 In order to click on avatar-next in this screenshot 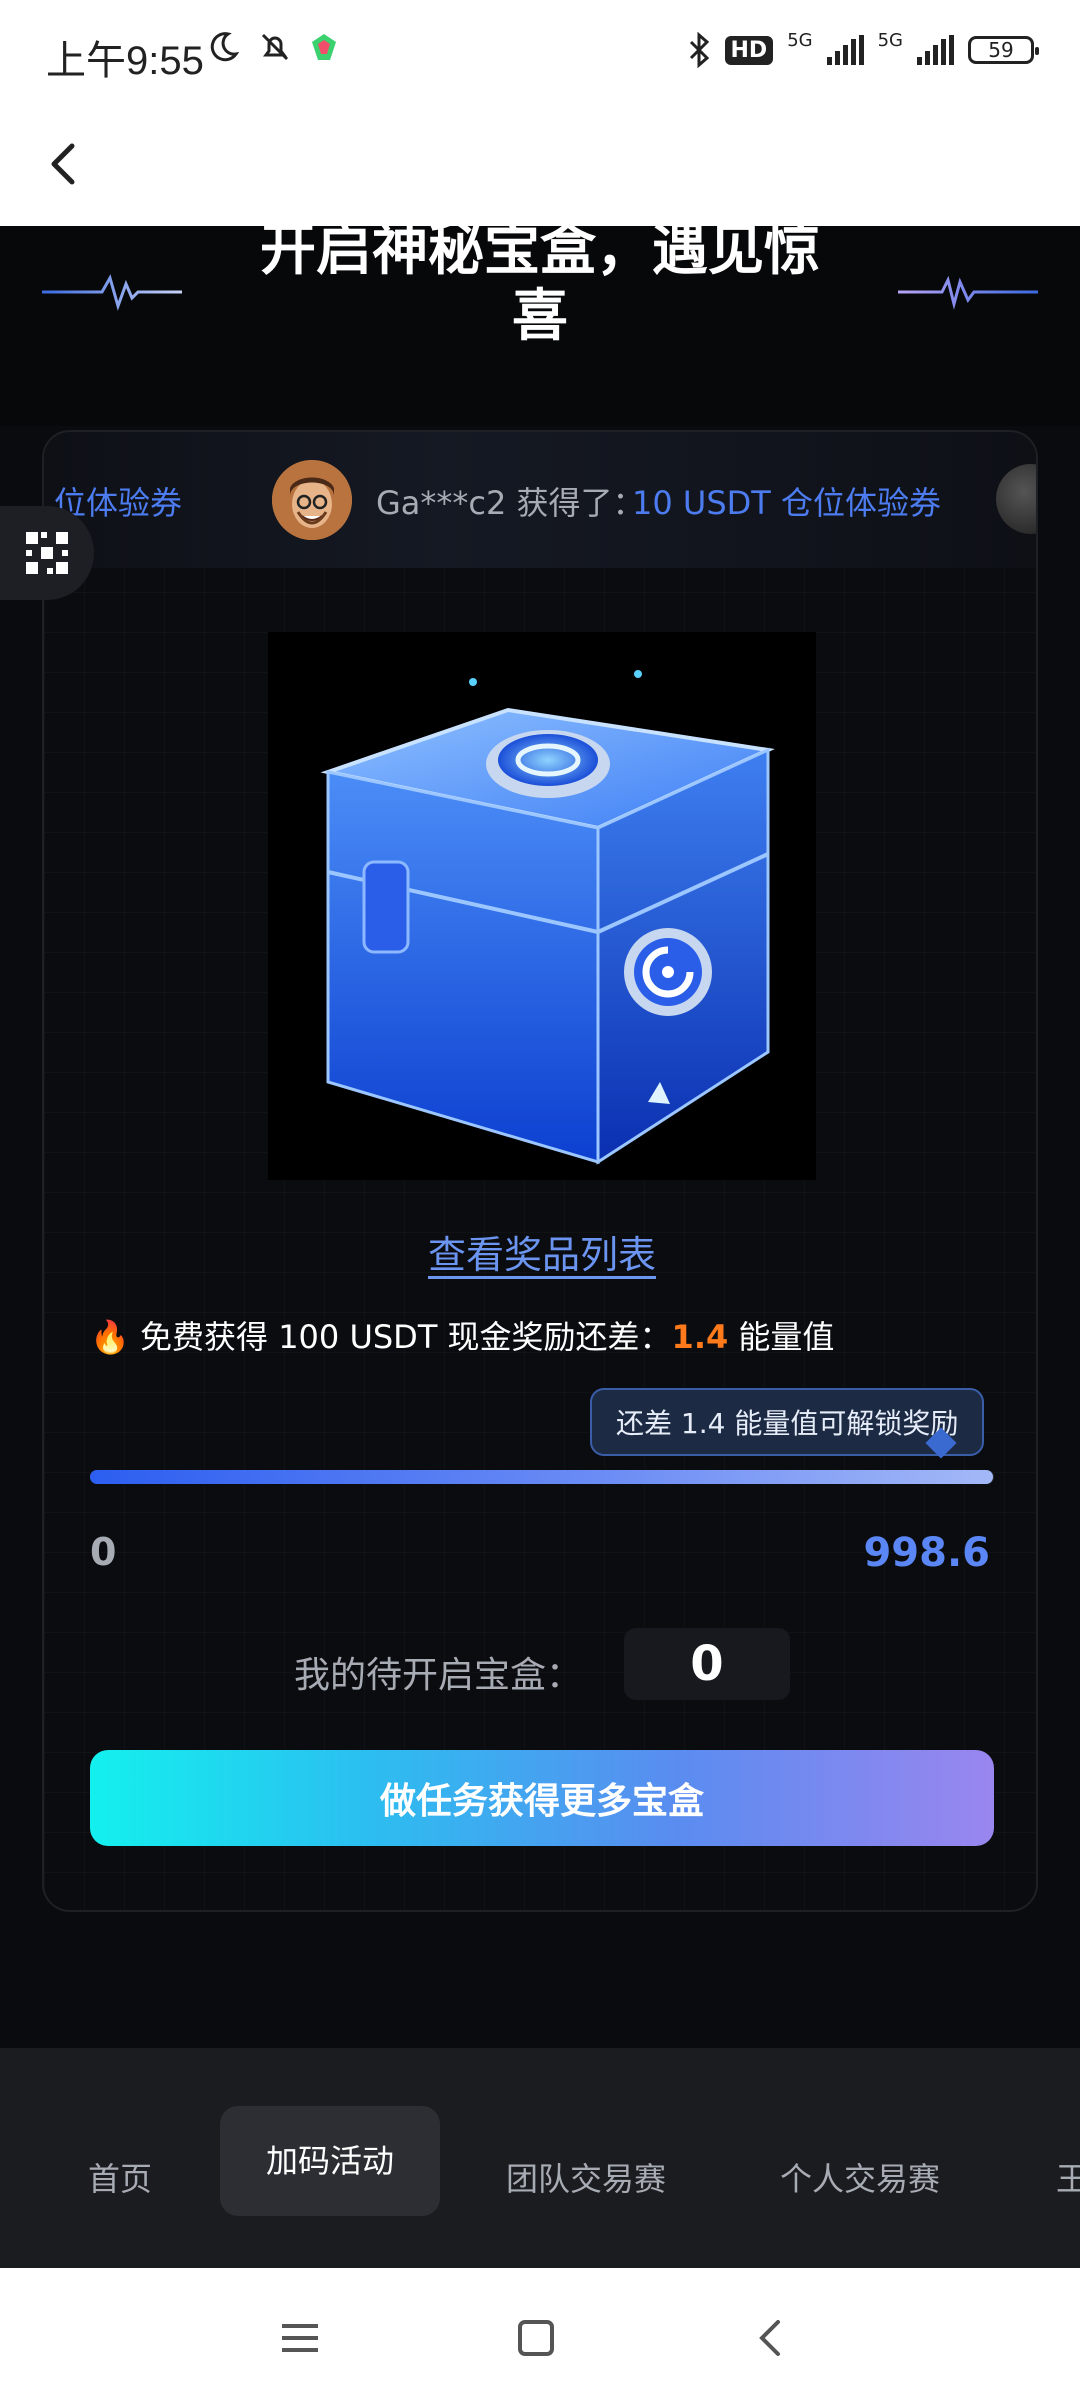, I will do `click(1016, 499)`.